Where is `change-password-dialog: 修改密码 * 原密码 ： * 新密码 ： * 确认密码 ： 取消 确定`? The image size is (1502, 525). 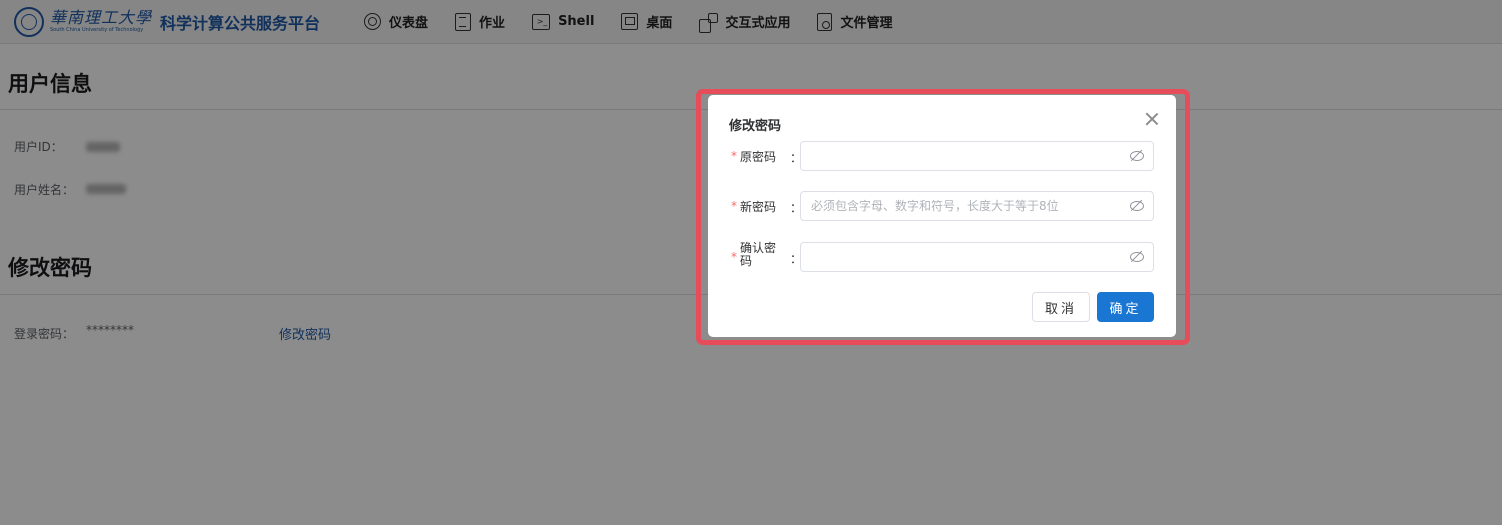 change-password-dialog: 修改密码 * 原密码 ： * 新密码 ： * 确认密码 ： 取消 确定 is located at coordinates (942, 216).